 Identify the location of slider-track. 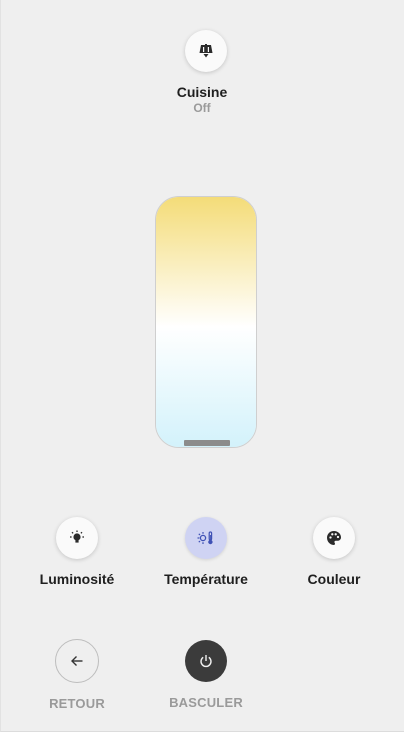
(206, 322).